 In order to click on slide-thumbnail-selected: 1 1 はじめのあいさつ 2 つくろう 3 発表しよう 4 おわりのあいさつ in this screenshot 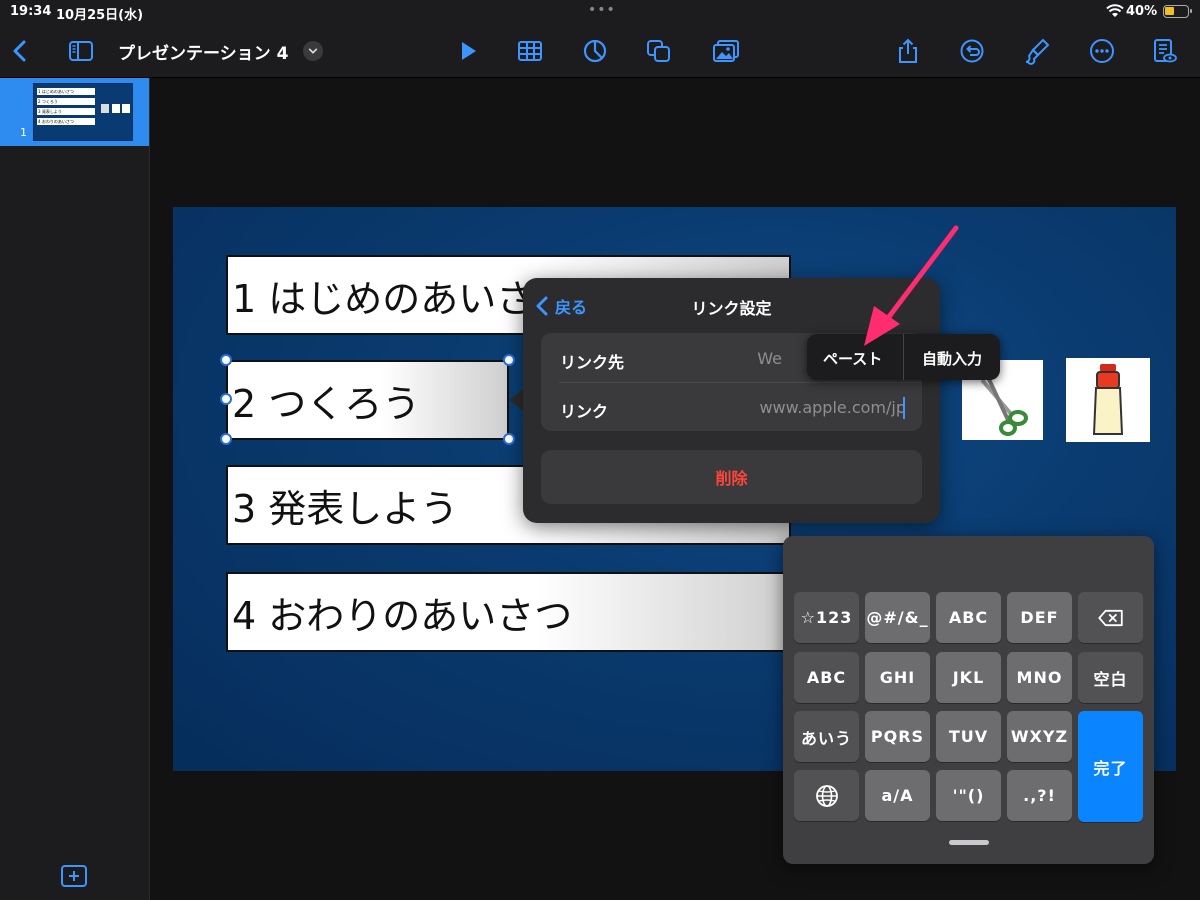, I will do `click(74, 112)`.